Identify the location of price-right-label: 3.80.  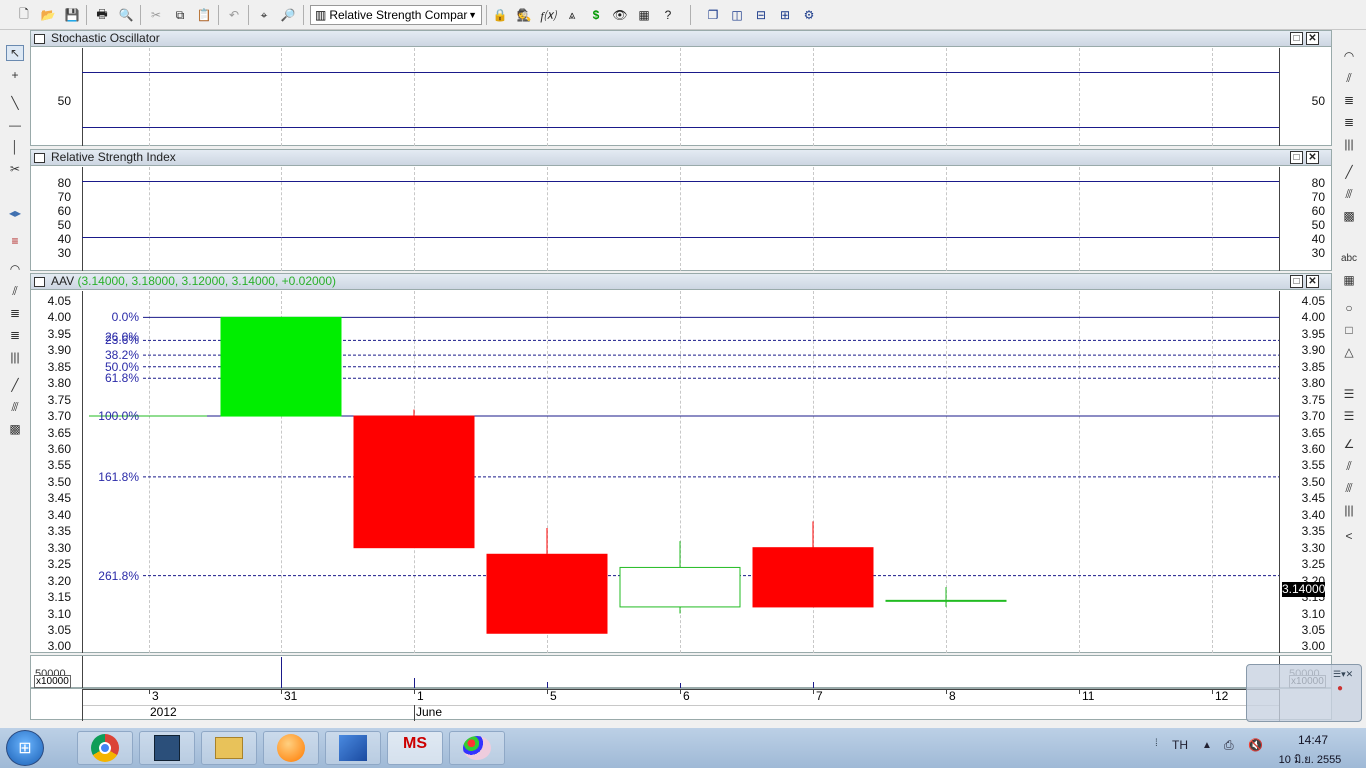
(1313, 383).